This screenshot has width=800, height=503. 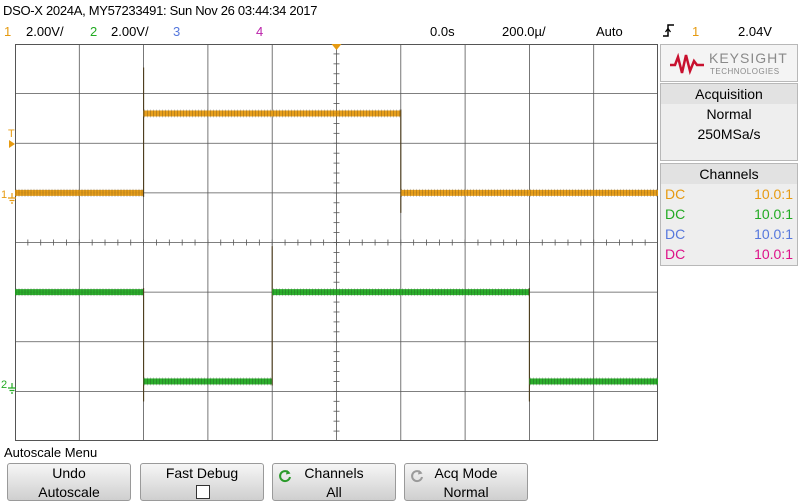 I want to click on ch1-number: 1, so click(x=7, y=31).